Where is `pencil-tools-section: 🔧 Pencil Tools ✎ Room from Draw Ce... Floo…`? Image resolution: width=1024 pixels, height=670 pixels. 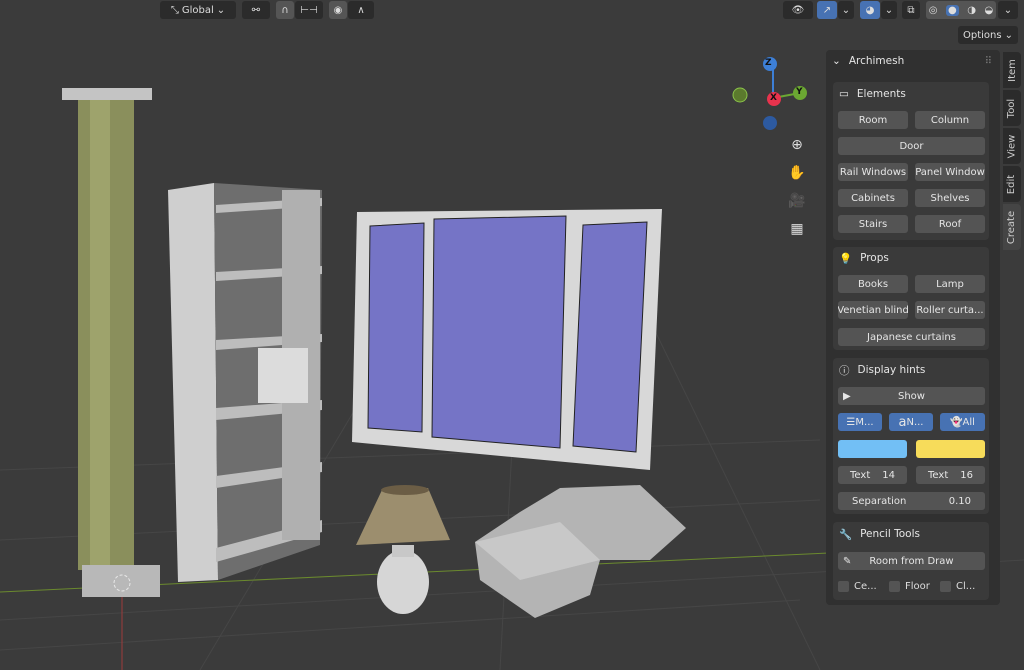 pencil-tools-section: 🔧 Pencil Tools ✎ Room from Draw Ce... Floo… is located at coordinates (911, 561).